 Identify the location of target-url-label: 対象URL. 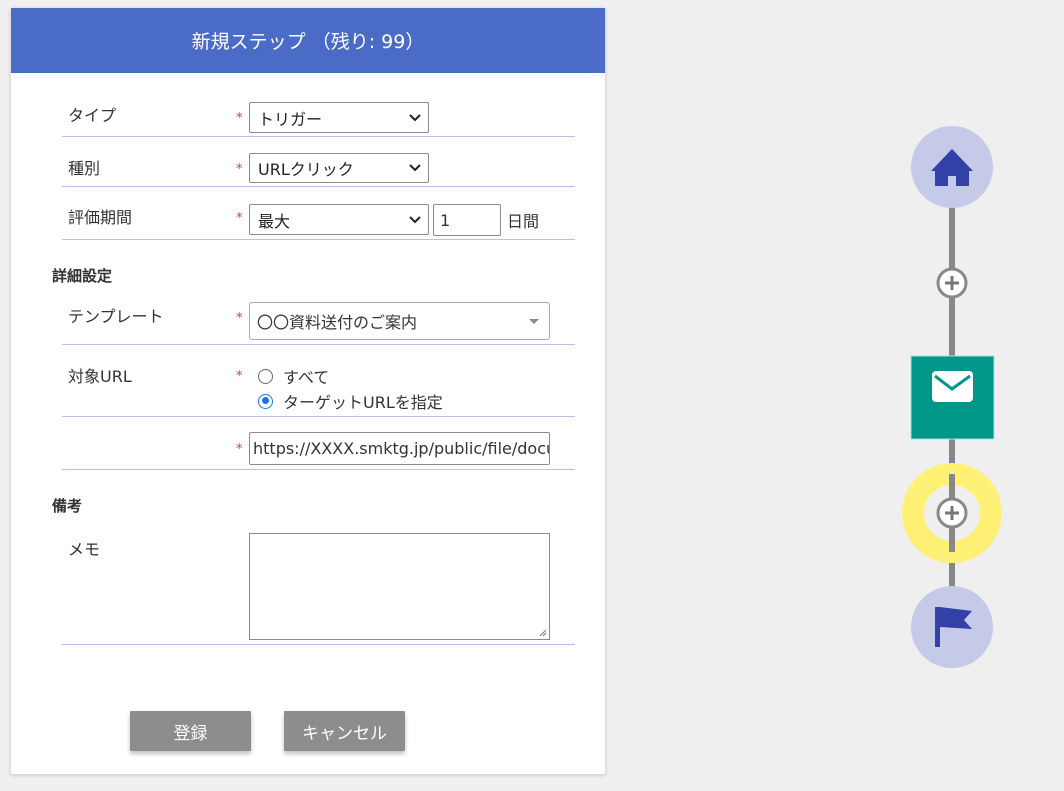
(100, 376).